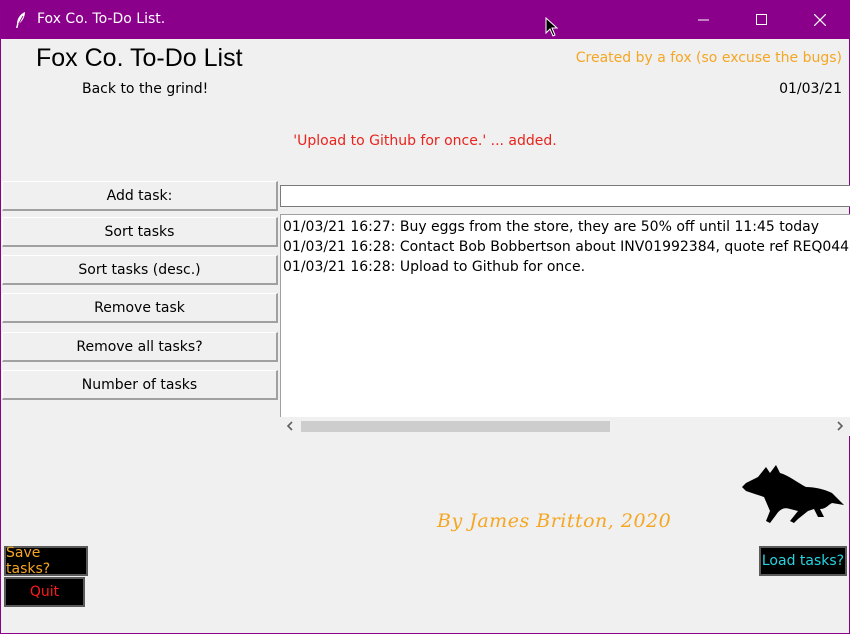 This screenshot has height=634, width=850. I want to click on close-button, so click(820, 20).